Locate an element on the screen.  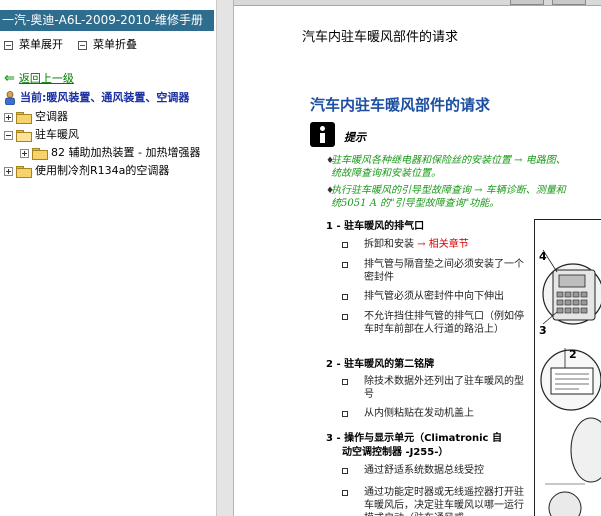
tree-item-label: 驻车暖风 is located at coordinates (57, 134).